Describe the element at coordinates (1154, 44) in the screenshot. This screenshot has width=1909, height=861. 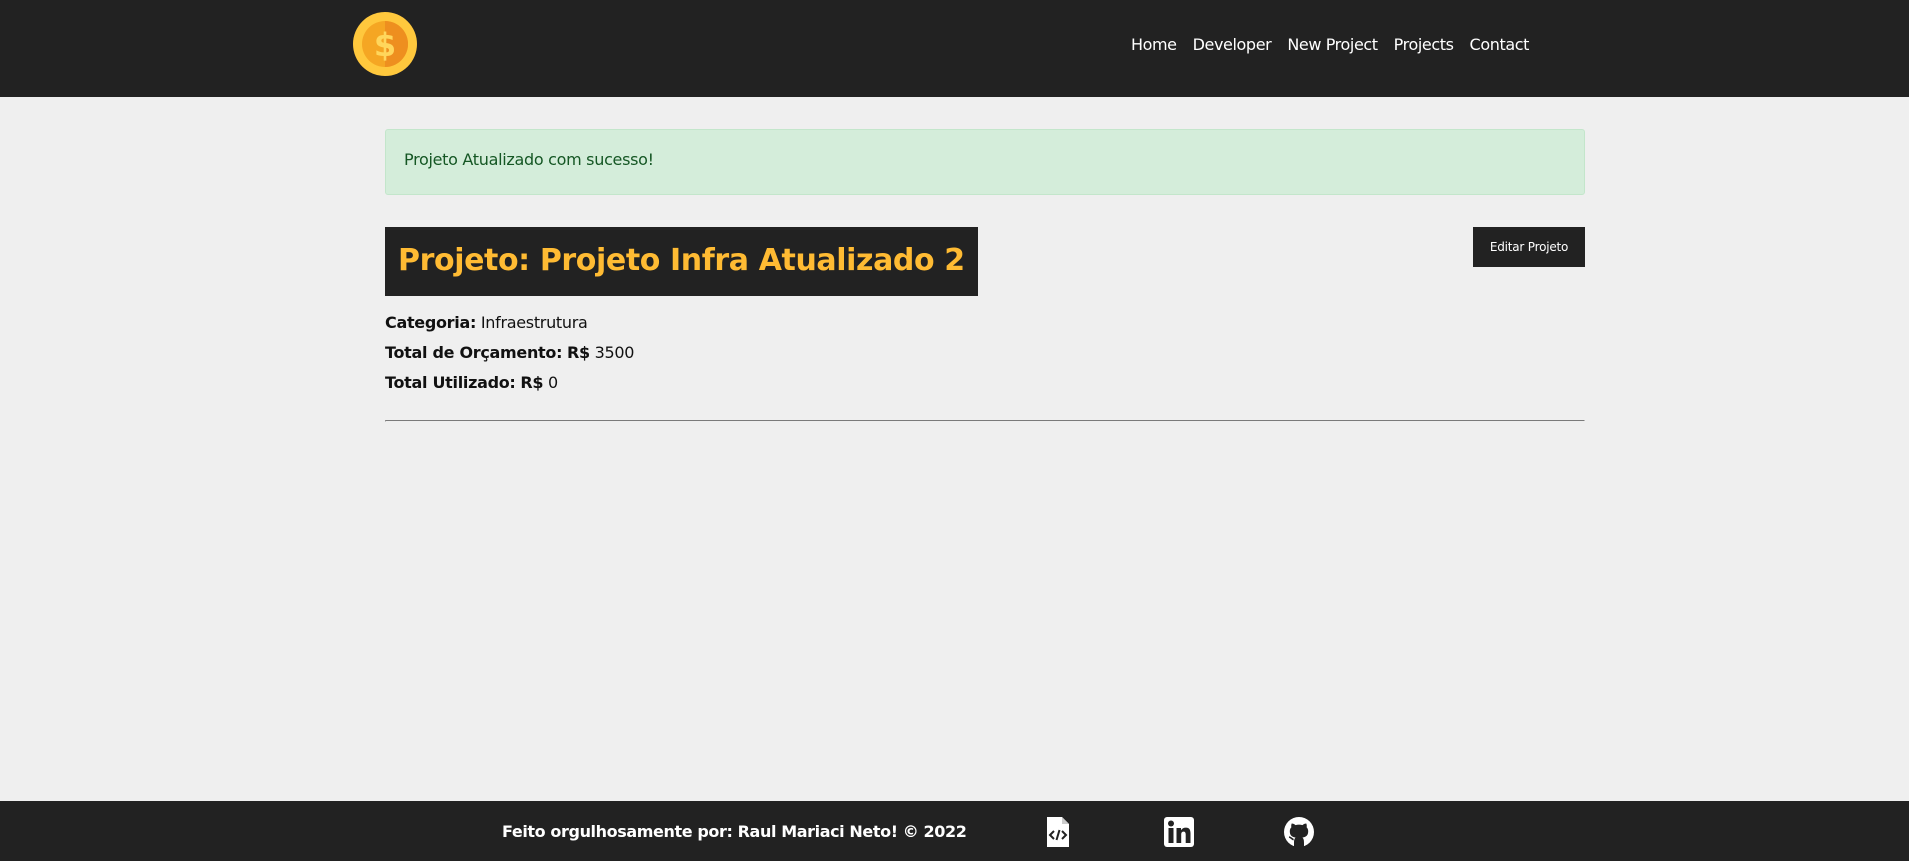
I see `nav-link-home: Home` at that location.